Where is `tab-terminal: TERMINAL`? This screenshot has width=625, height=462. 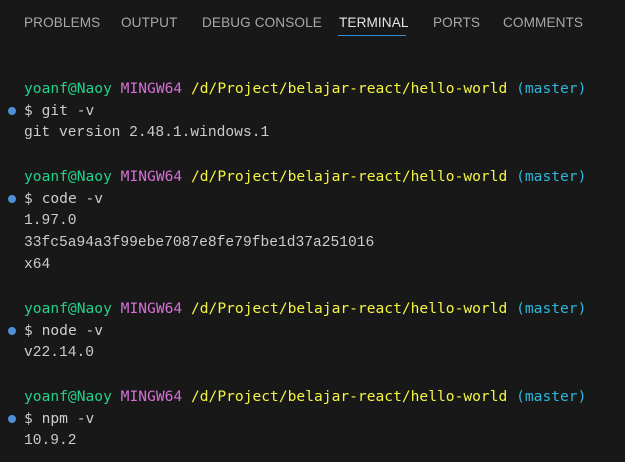 tab-terminal: TERMINAL is located at coordinates (374, 24).